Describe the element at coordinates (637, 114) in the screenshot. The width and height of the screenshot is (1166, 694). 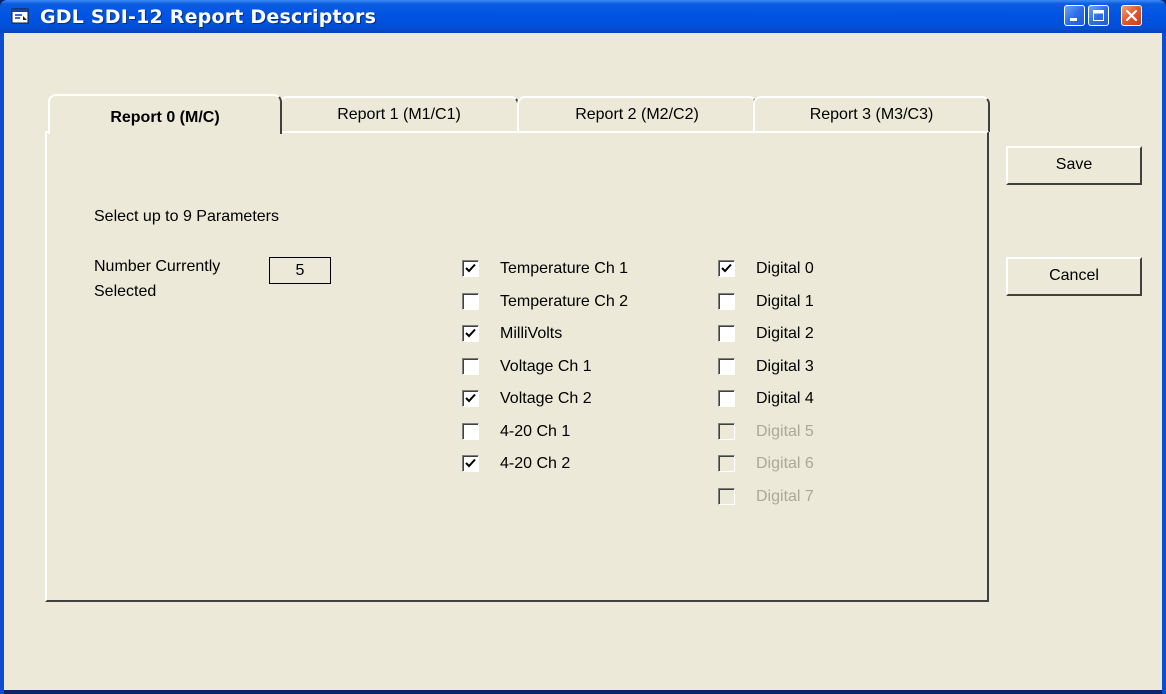
I see `tab-report-2: Report 2 (M2/C2)` at that location.